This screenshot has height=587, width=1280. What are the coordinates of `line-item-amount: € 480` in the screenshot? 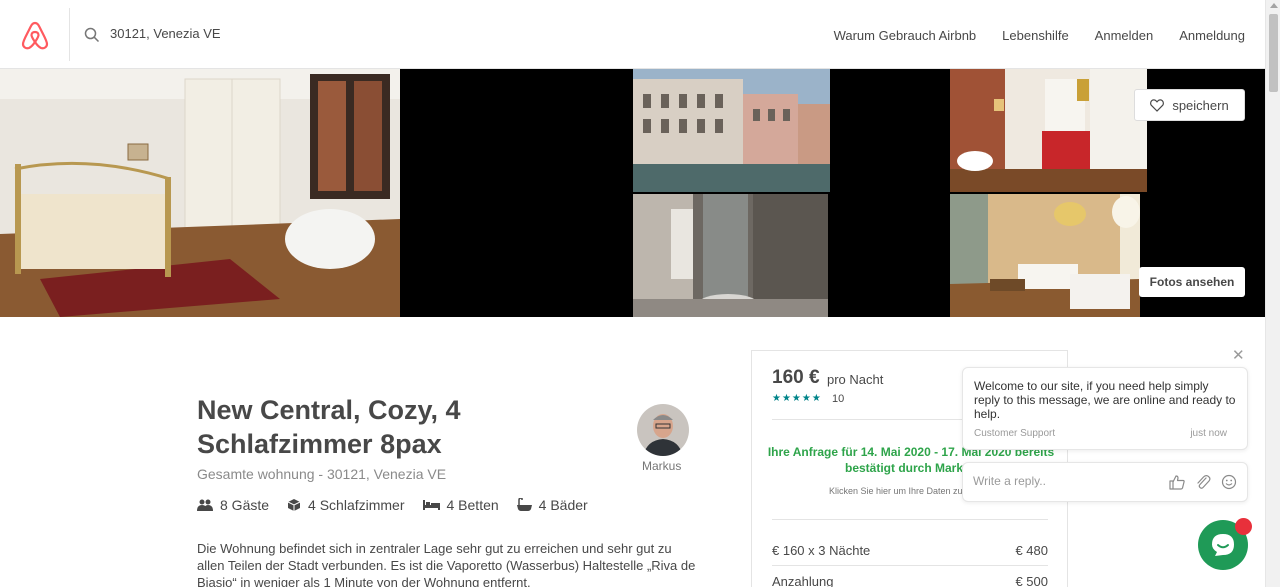 It's located at (1031, 550).